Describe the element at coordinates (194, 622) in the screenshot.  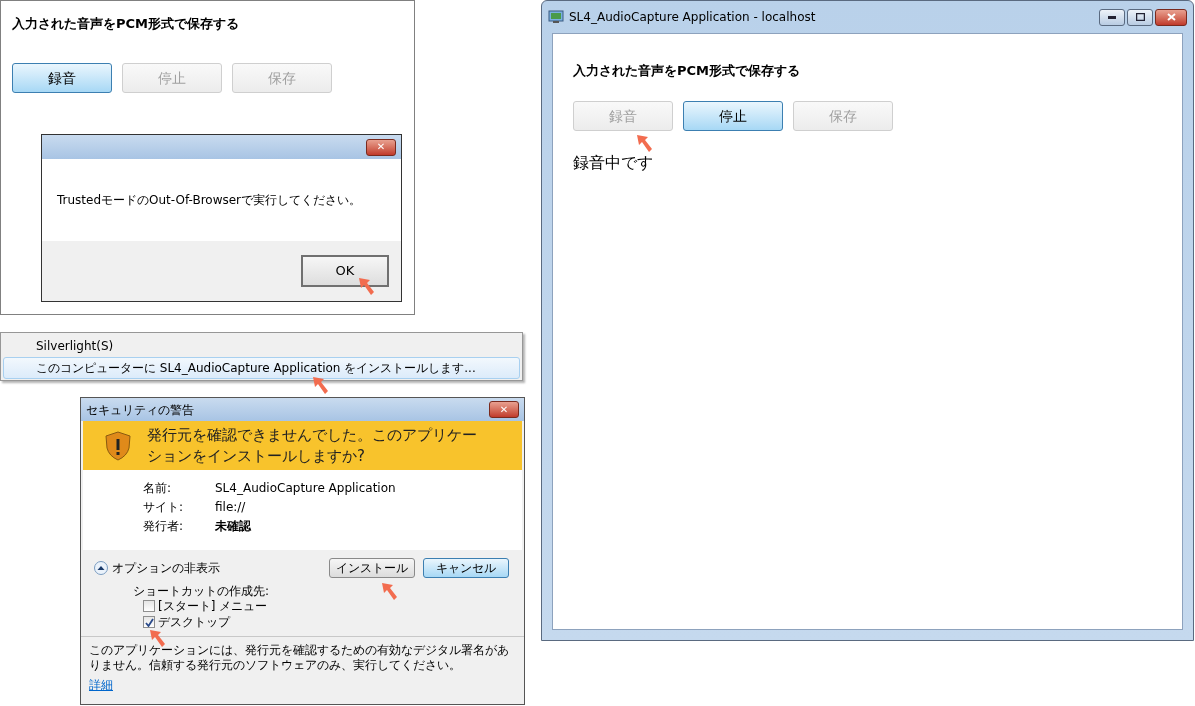
I see `checkbox-label: デスクトップ` at that location.